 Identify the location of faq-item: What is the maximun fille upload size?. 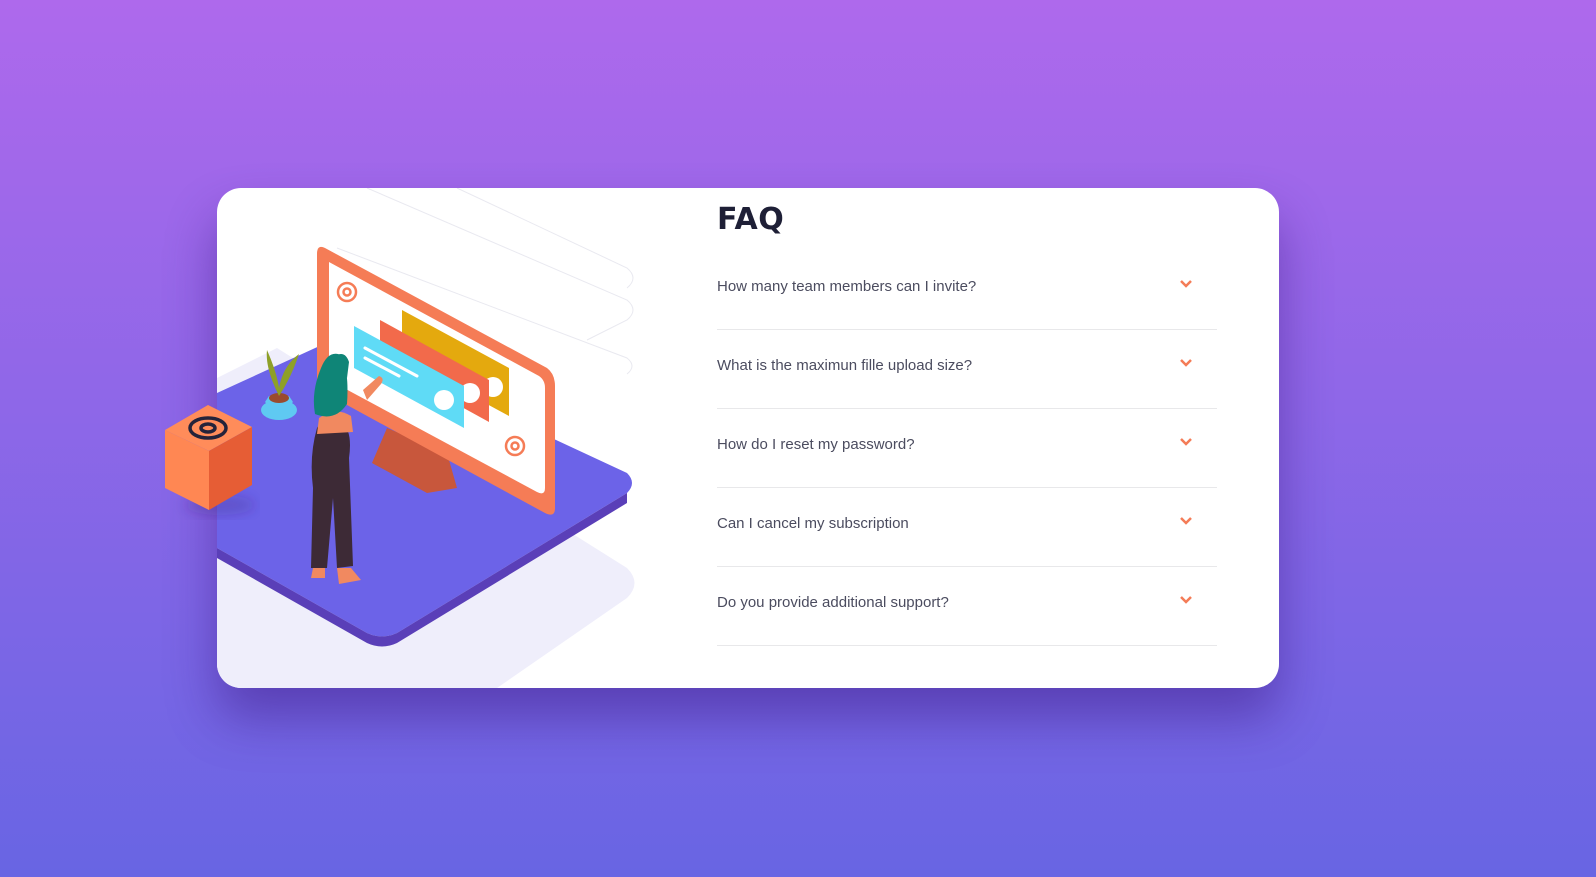
(967, 369).